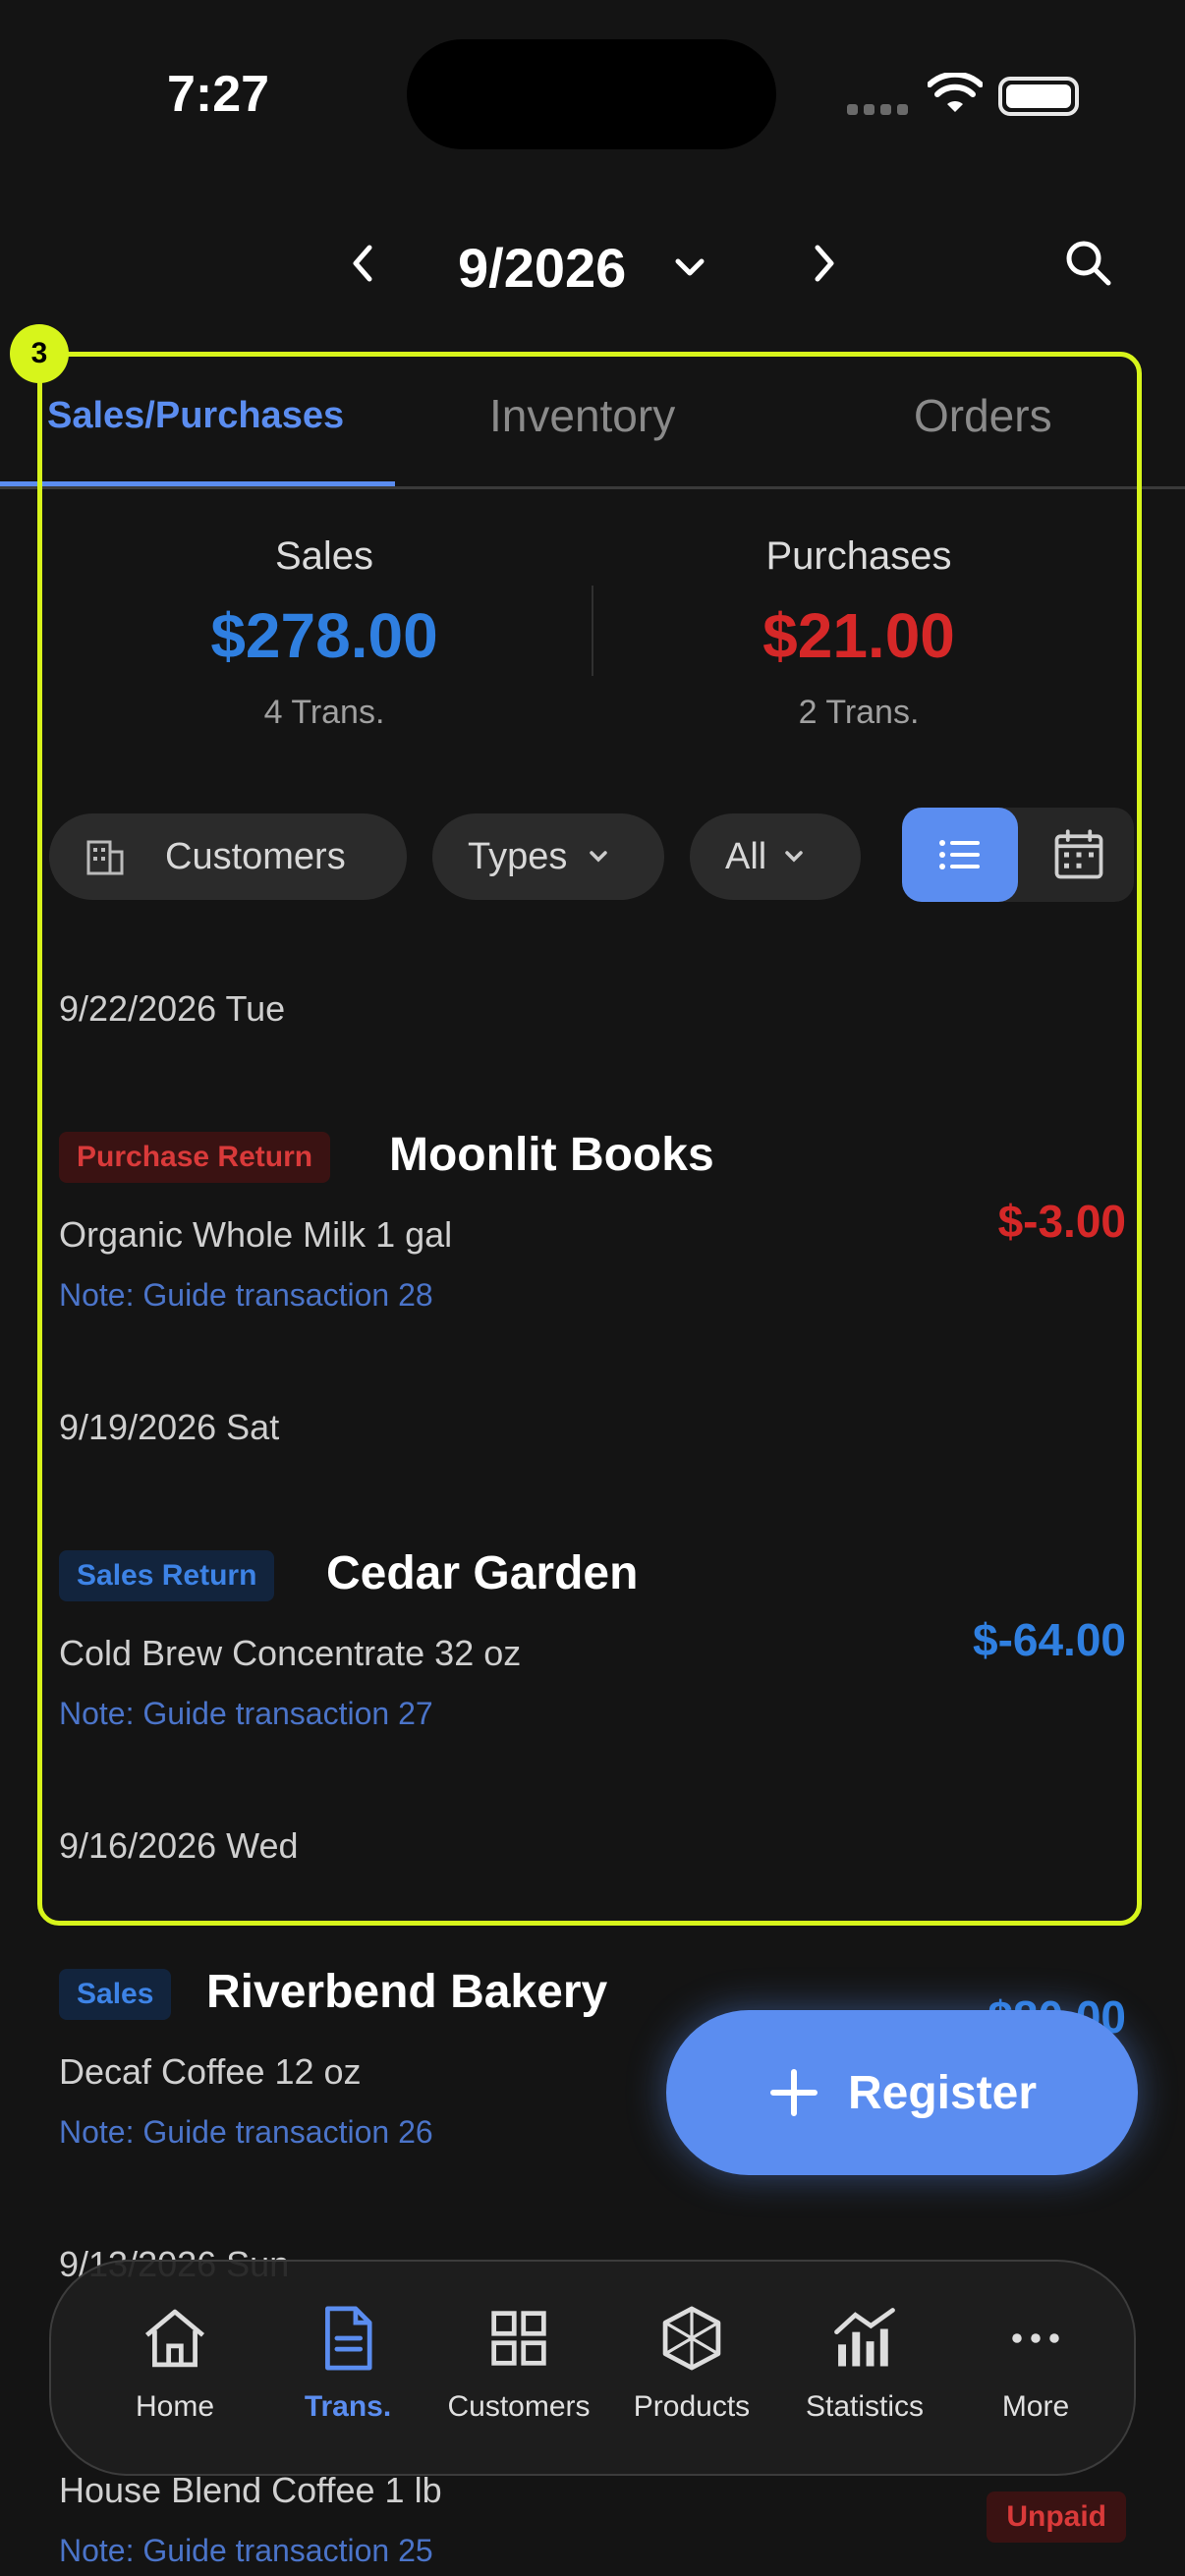 This screenshot has height=2576, width=1185. I want to click on tab-bar-top: Sales/Purchases Inventory Orders, so click(592, 429).